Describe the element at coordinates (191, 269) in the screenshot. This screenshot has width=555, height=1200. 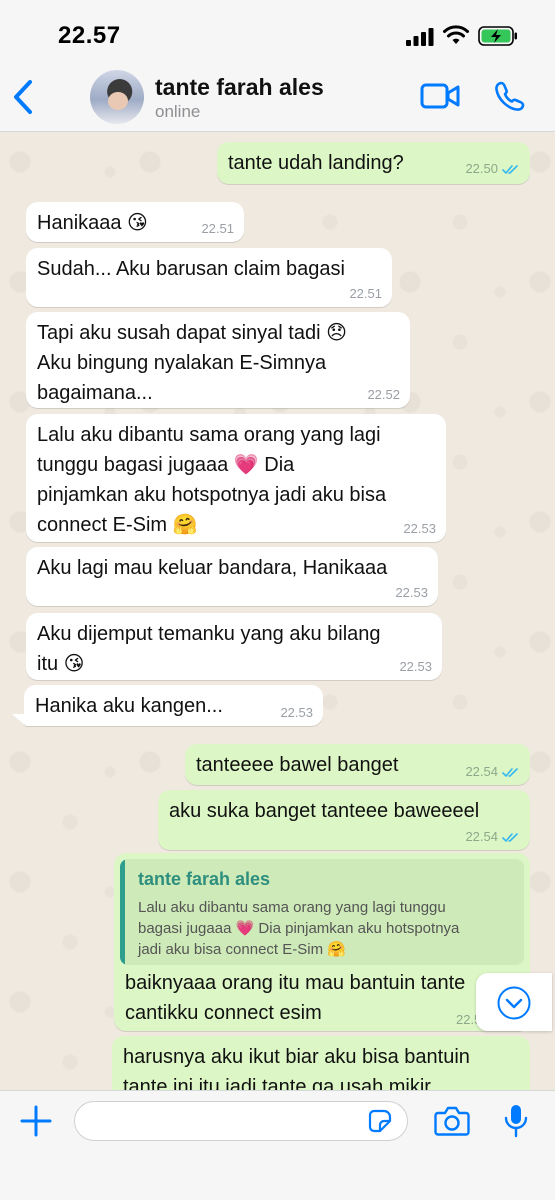
I see `message-text: Sudah... Aku barusan claim bagasi` at that location.